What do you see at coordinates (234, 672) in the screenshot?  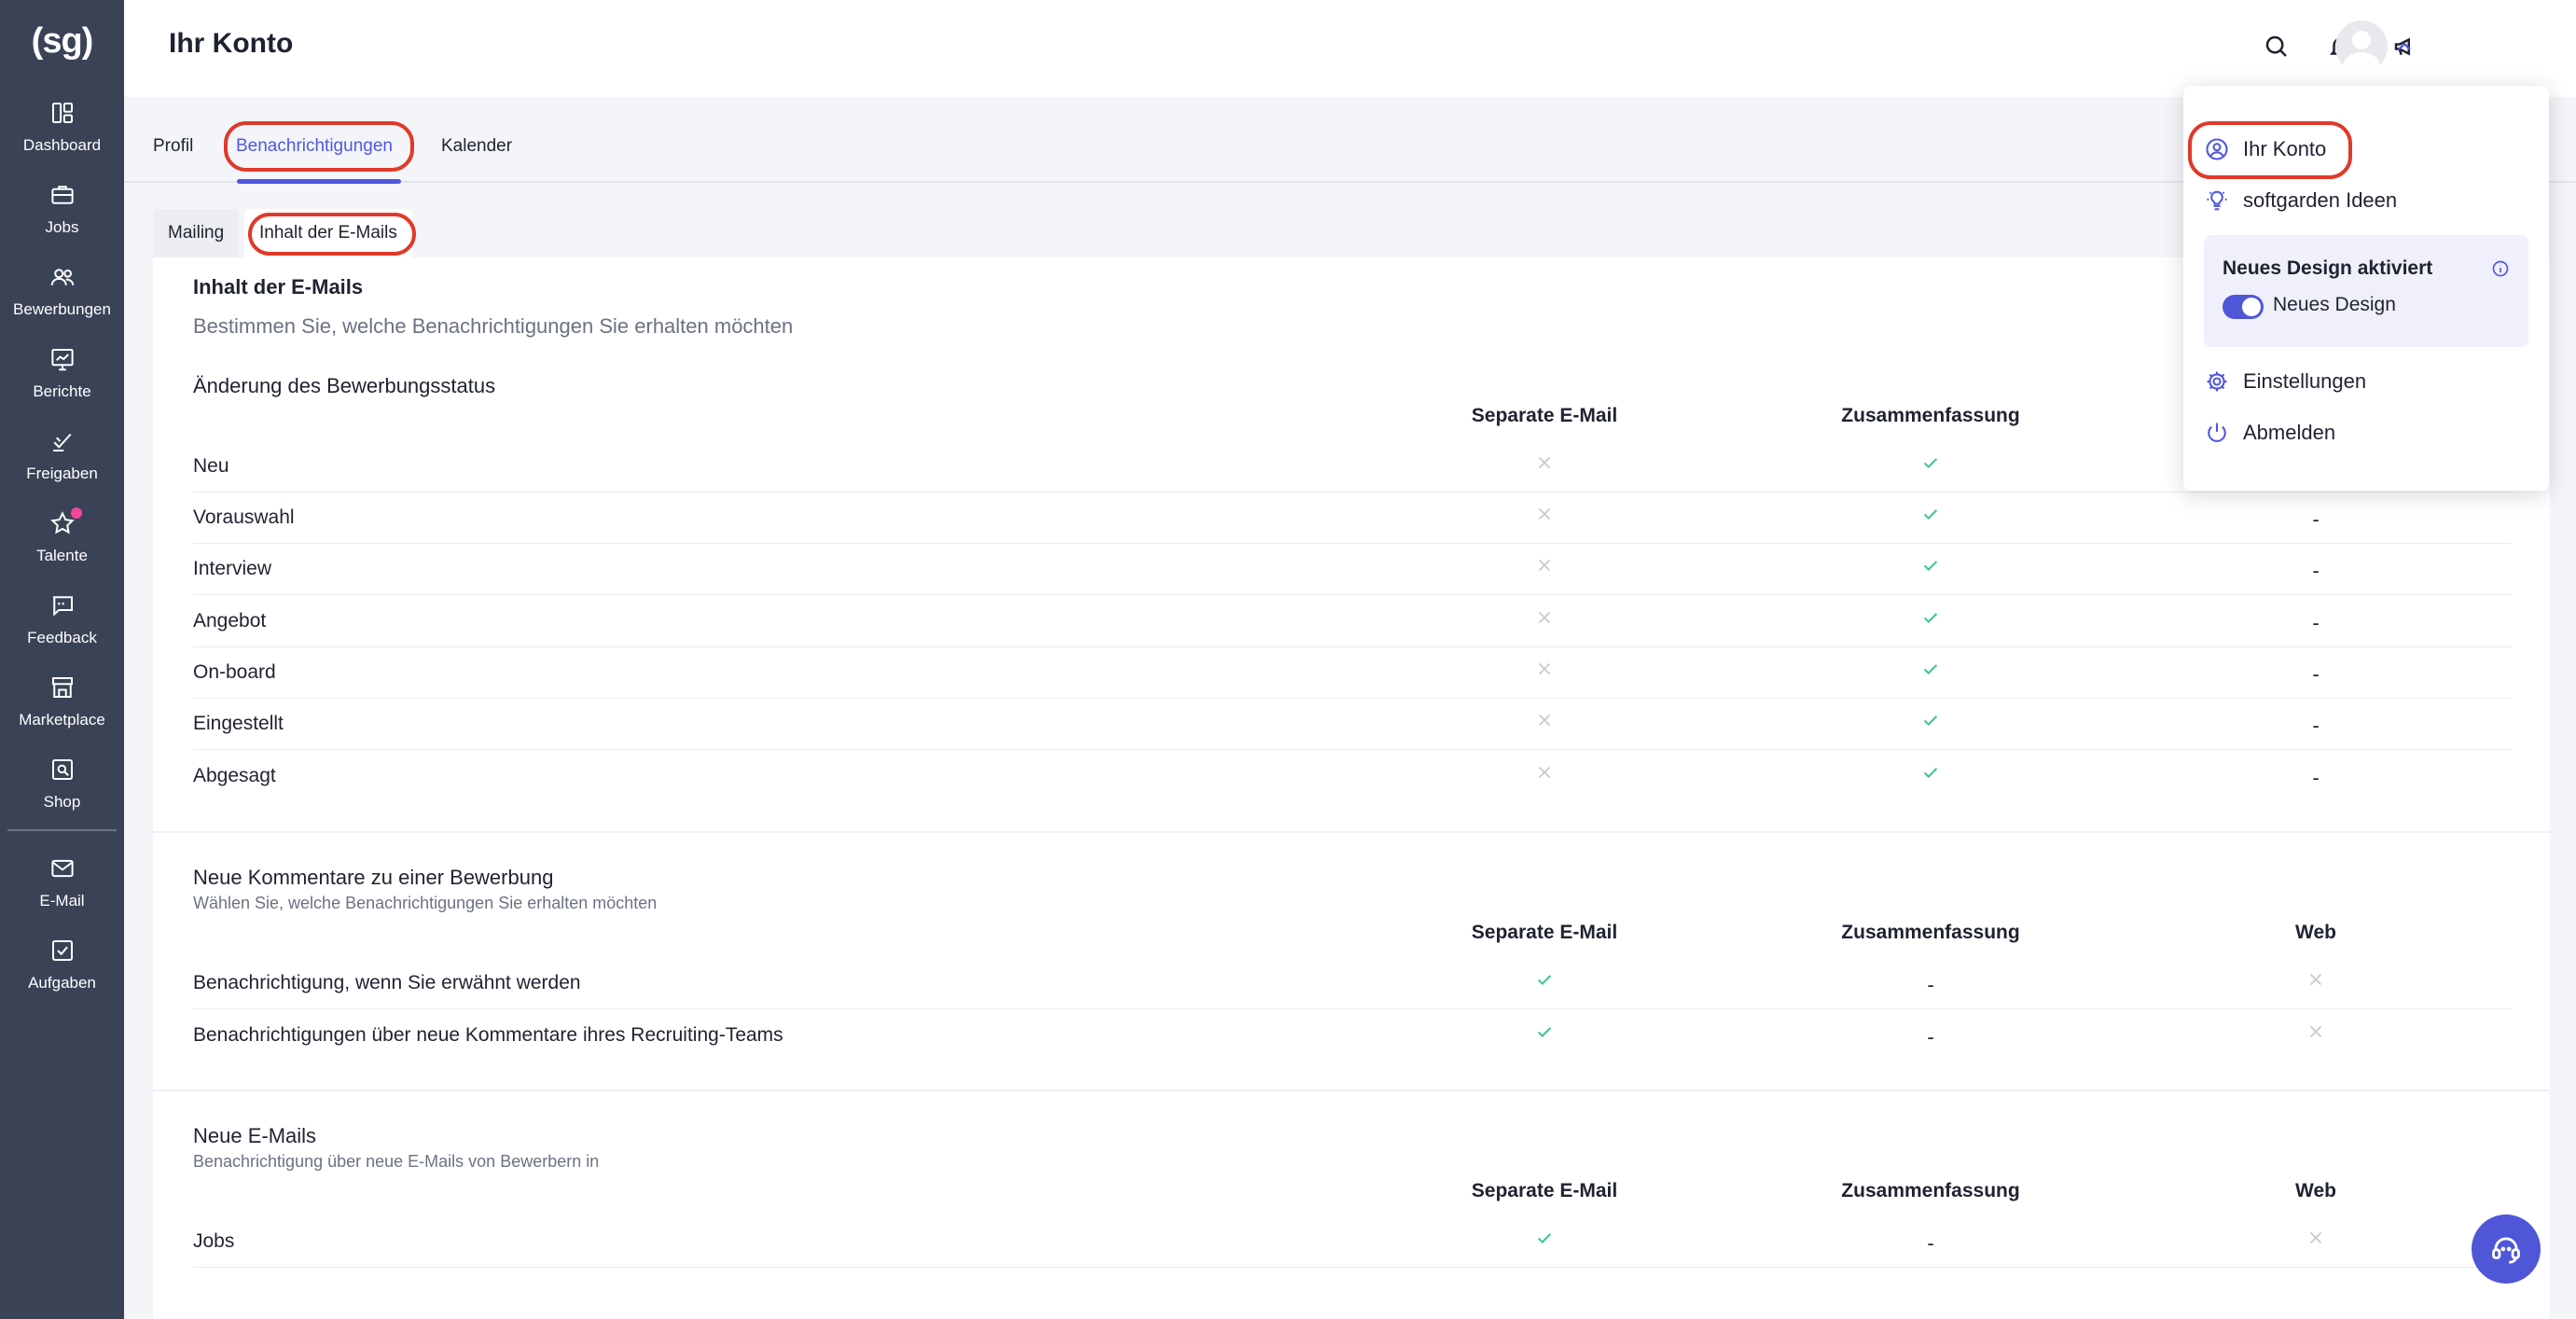 I see `table-row-label: On-board` at bounding box center [234, 672].